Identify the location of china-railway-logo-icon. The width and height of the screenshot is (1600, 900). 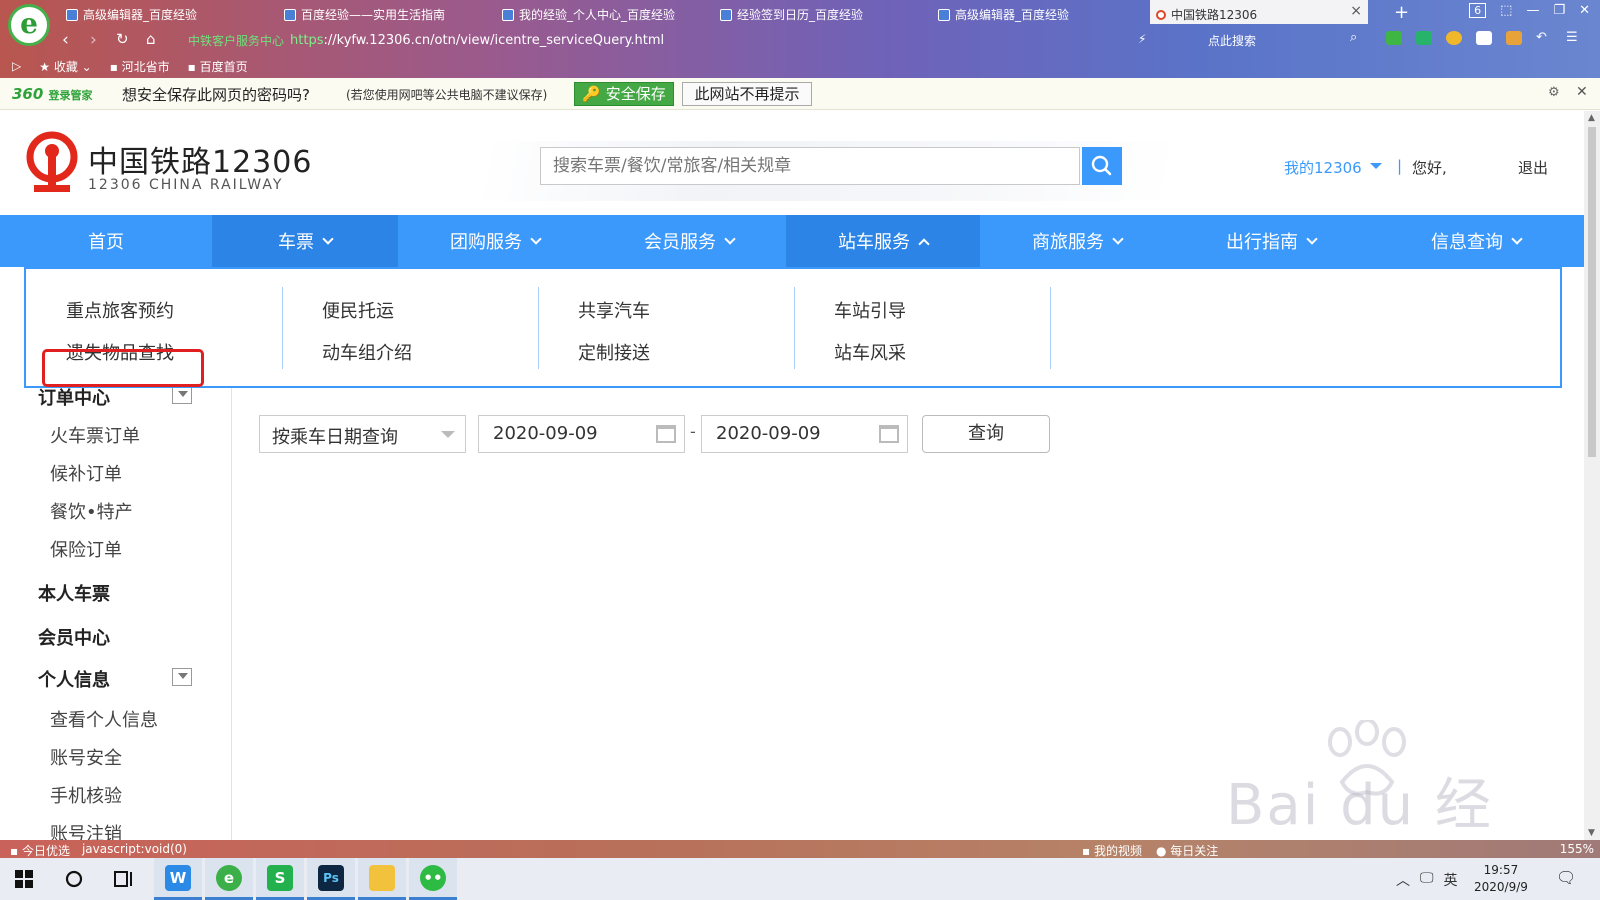
(52, 162).